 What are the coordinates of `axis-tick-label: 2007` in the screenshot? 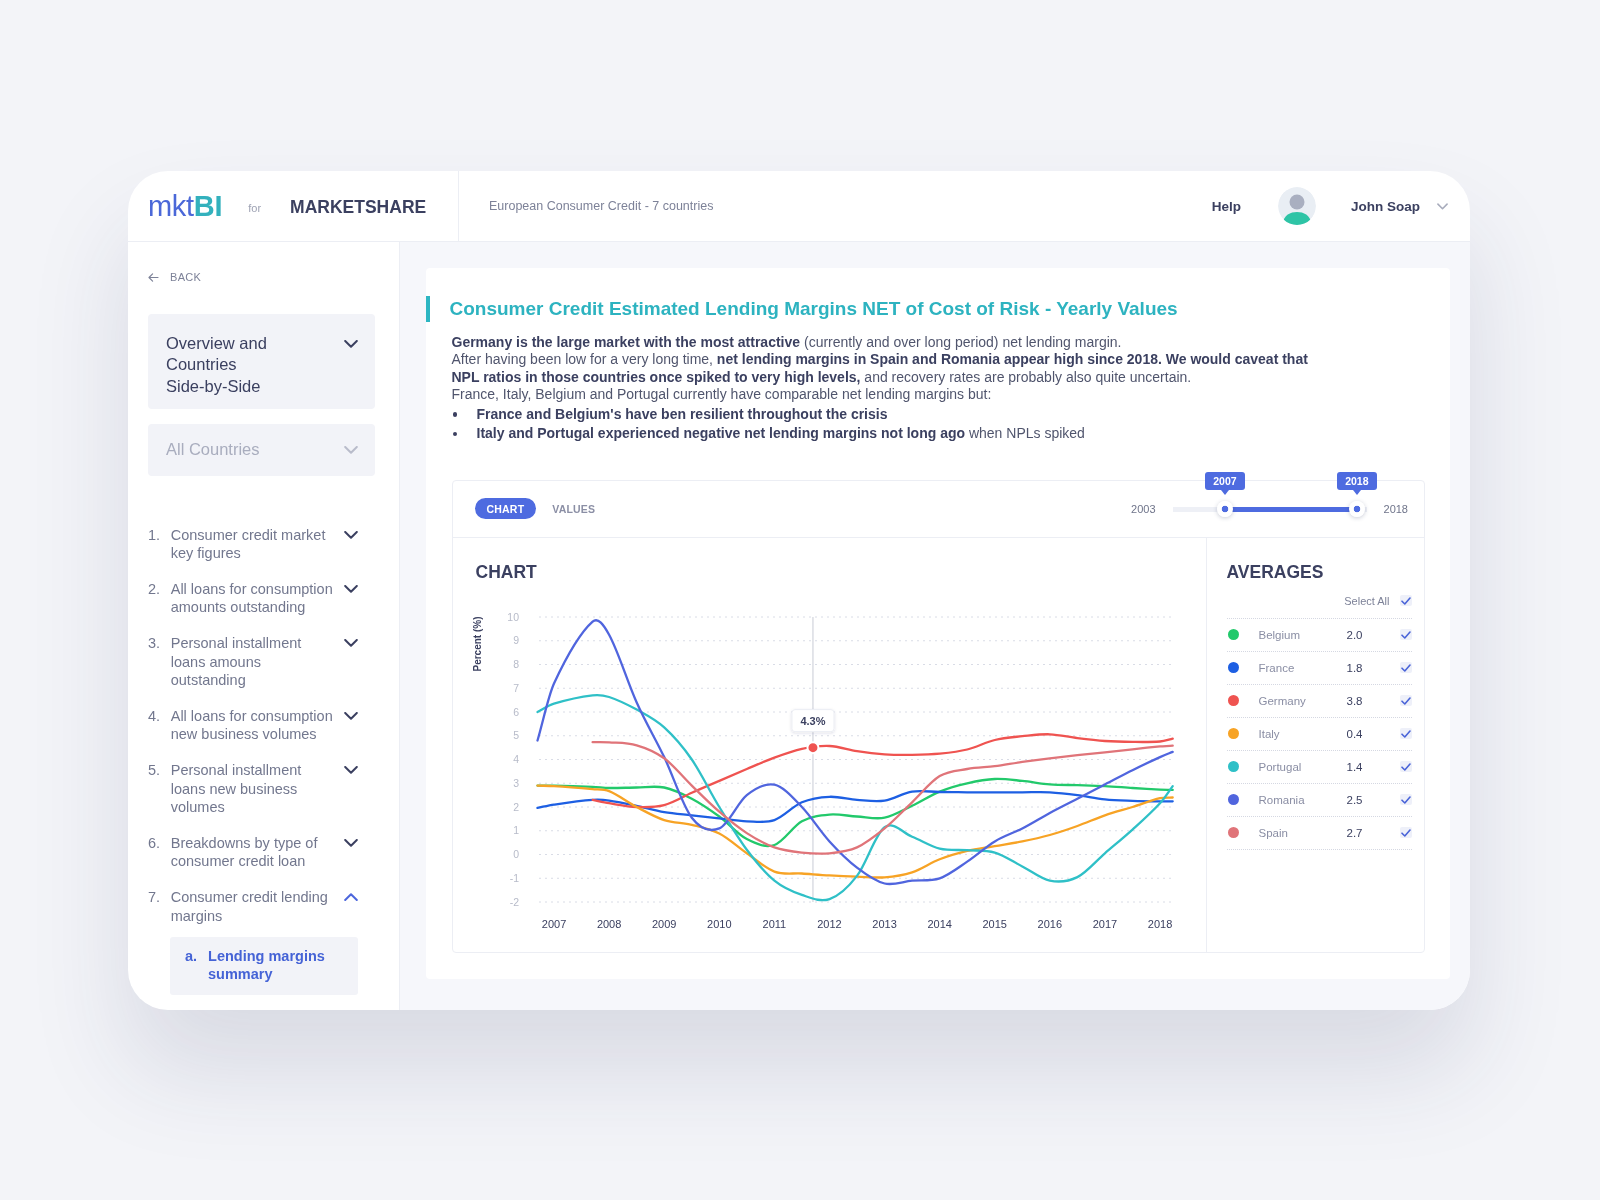 It's located at (553, 923).